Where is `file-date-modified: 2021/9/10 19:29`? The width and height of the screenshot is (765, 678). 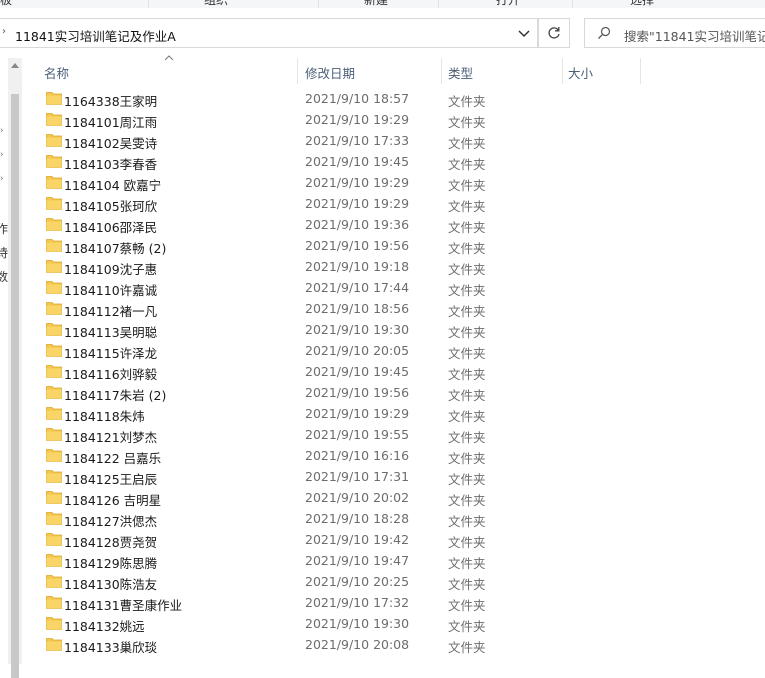 file-date-modified: 2021/9/10 19:29 is located at coordinates (357, 119).